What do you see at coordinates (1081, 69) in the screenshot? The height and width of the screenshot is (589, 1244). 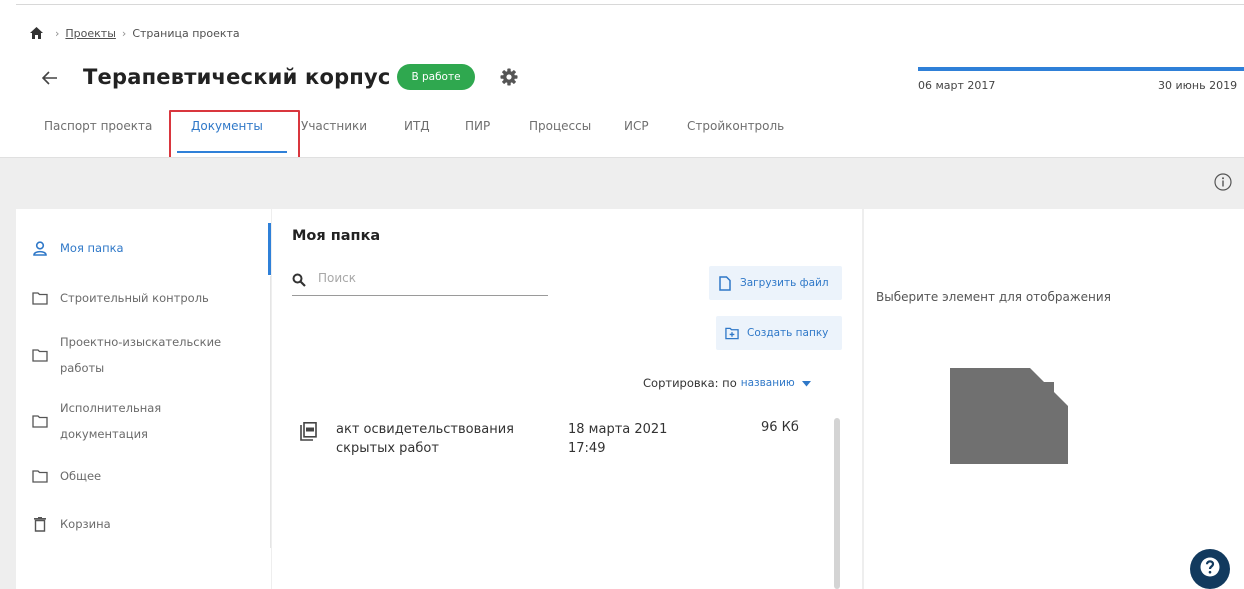 I see `timeline-bar` at bounding box center [1081, 69].